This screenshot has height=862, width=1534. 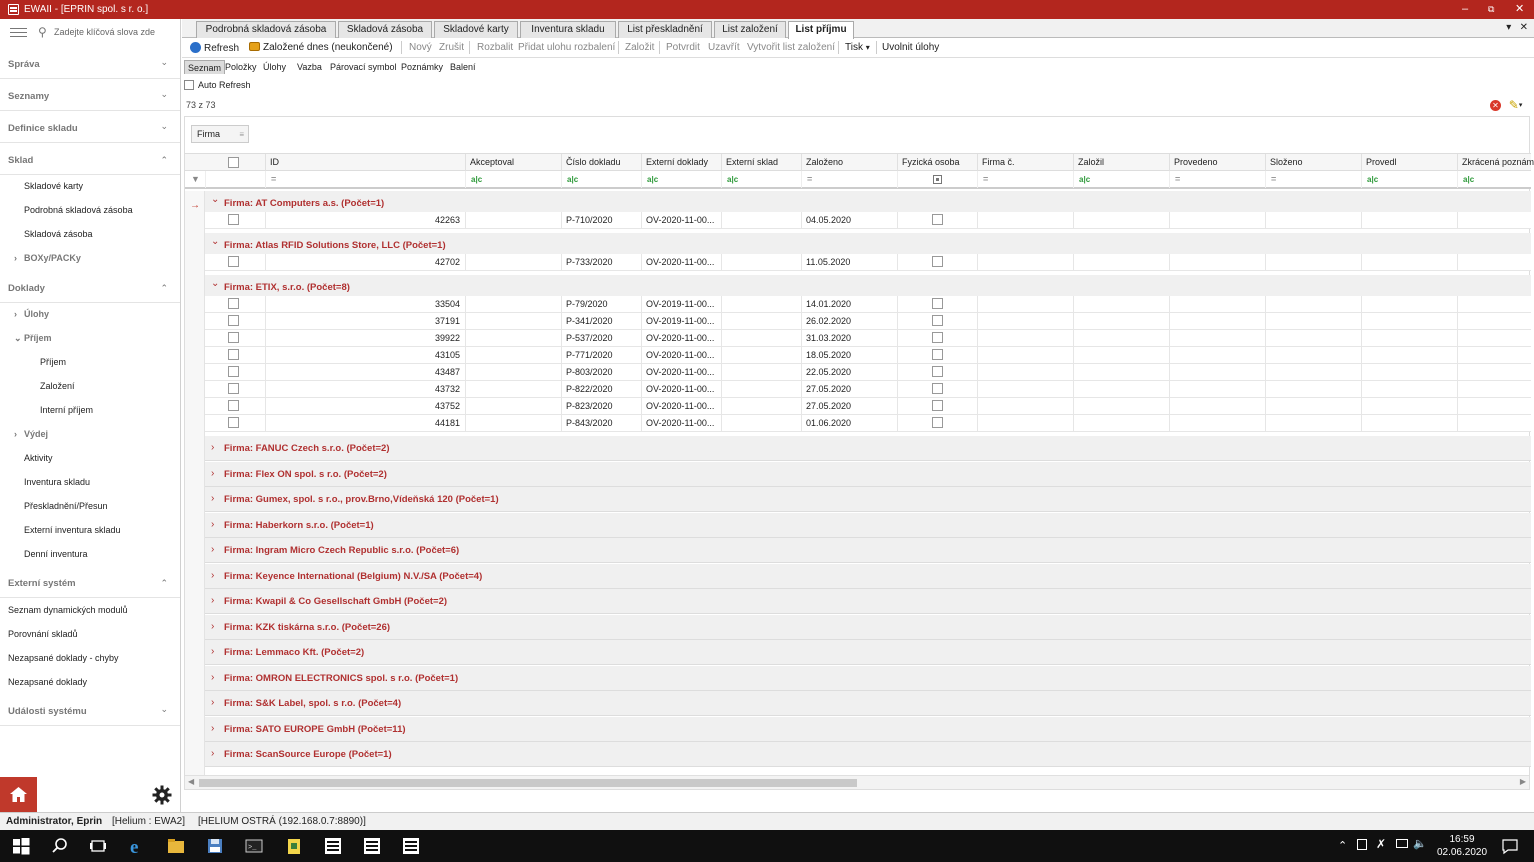 I want to click on save-disk-icon, so click(x=215, y=846).